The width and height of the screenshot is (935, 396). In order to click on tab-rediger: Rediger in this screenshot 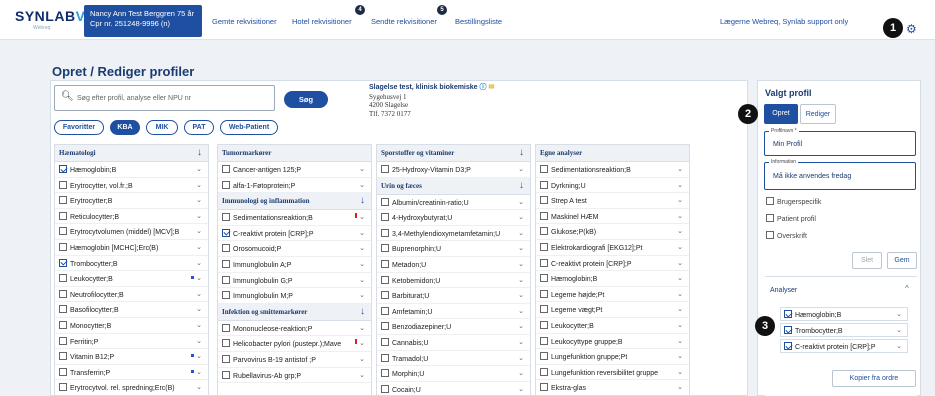, I will do `click(818, 114)`.